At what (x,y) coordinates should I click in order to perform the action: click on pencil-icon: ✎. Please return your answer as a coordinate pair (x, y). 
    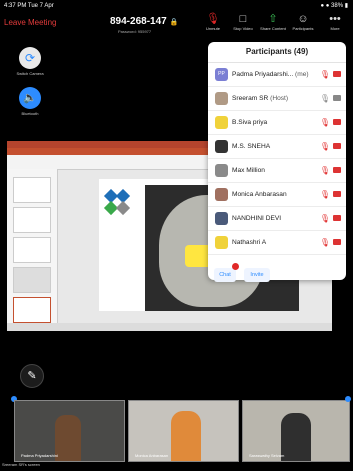
    Looking at the image, I should click on (32, 376).